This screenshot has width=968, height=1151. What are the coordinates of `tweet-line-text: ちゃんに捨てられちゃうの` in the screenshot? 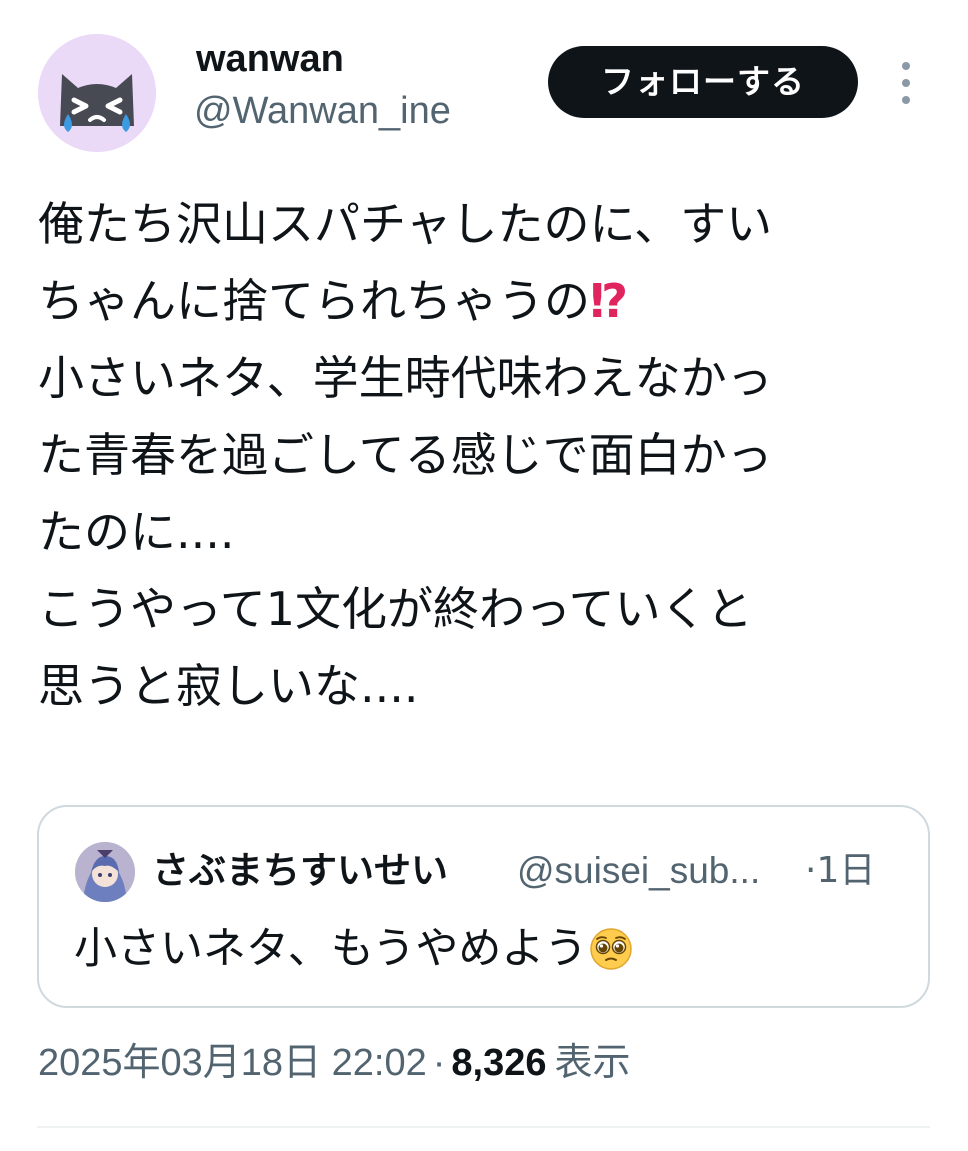 It's located at (314, 301).